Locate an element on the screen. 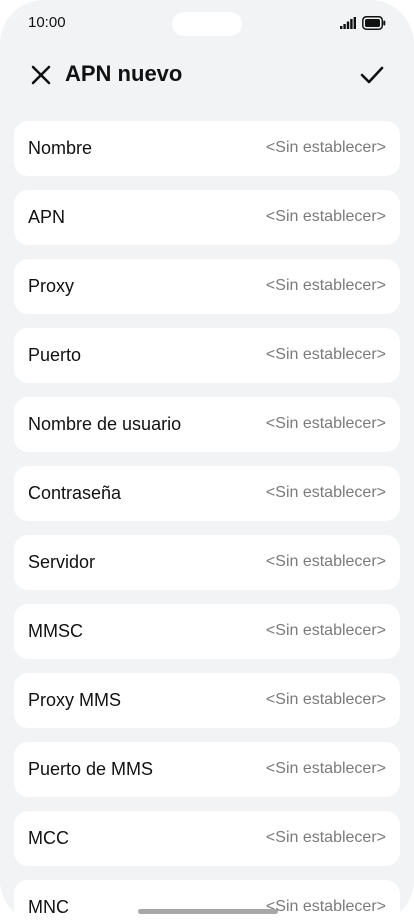  field-row-mcc: MCC <Sin establecer> is located at coordinates (207, 838).